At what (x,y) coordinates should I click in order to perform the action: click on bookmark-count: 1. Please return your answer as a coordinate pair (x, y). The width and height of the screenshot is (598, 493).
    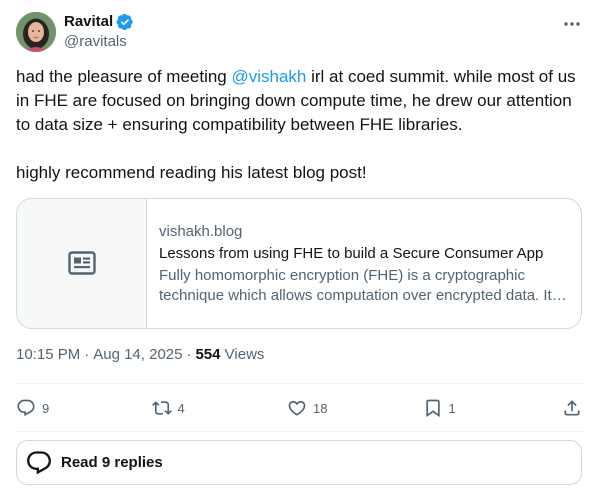
    Looking at the image, I should click on (452, 408).